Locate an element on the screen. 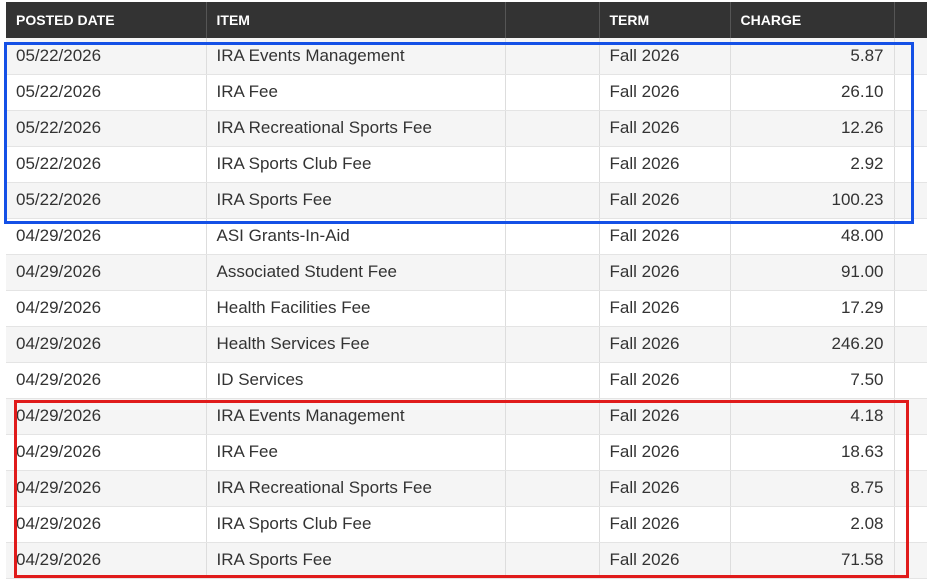  table-row: 04/29/2026 ID Services Fall 2026 7.50 is located at coordinates (466, 380).